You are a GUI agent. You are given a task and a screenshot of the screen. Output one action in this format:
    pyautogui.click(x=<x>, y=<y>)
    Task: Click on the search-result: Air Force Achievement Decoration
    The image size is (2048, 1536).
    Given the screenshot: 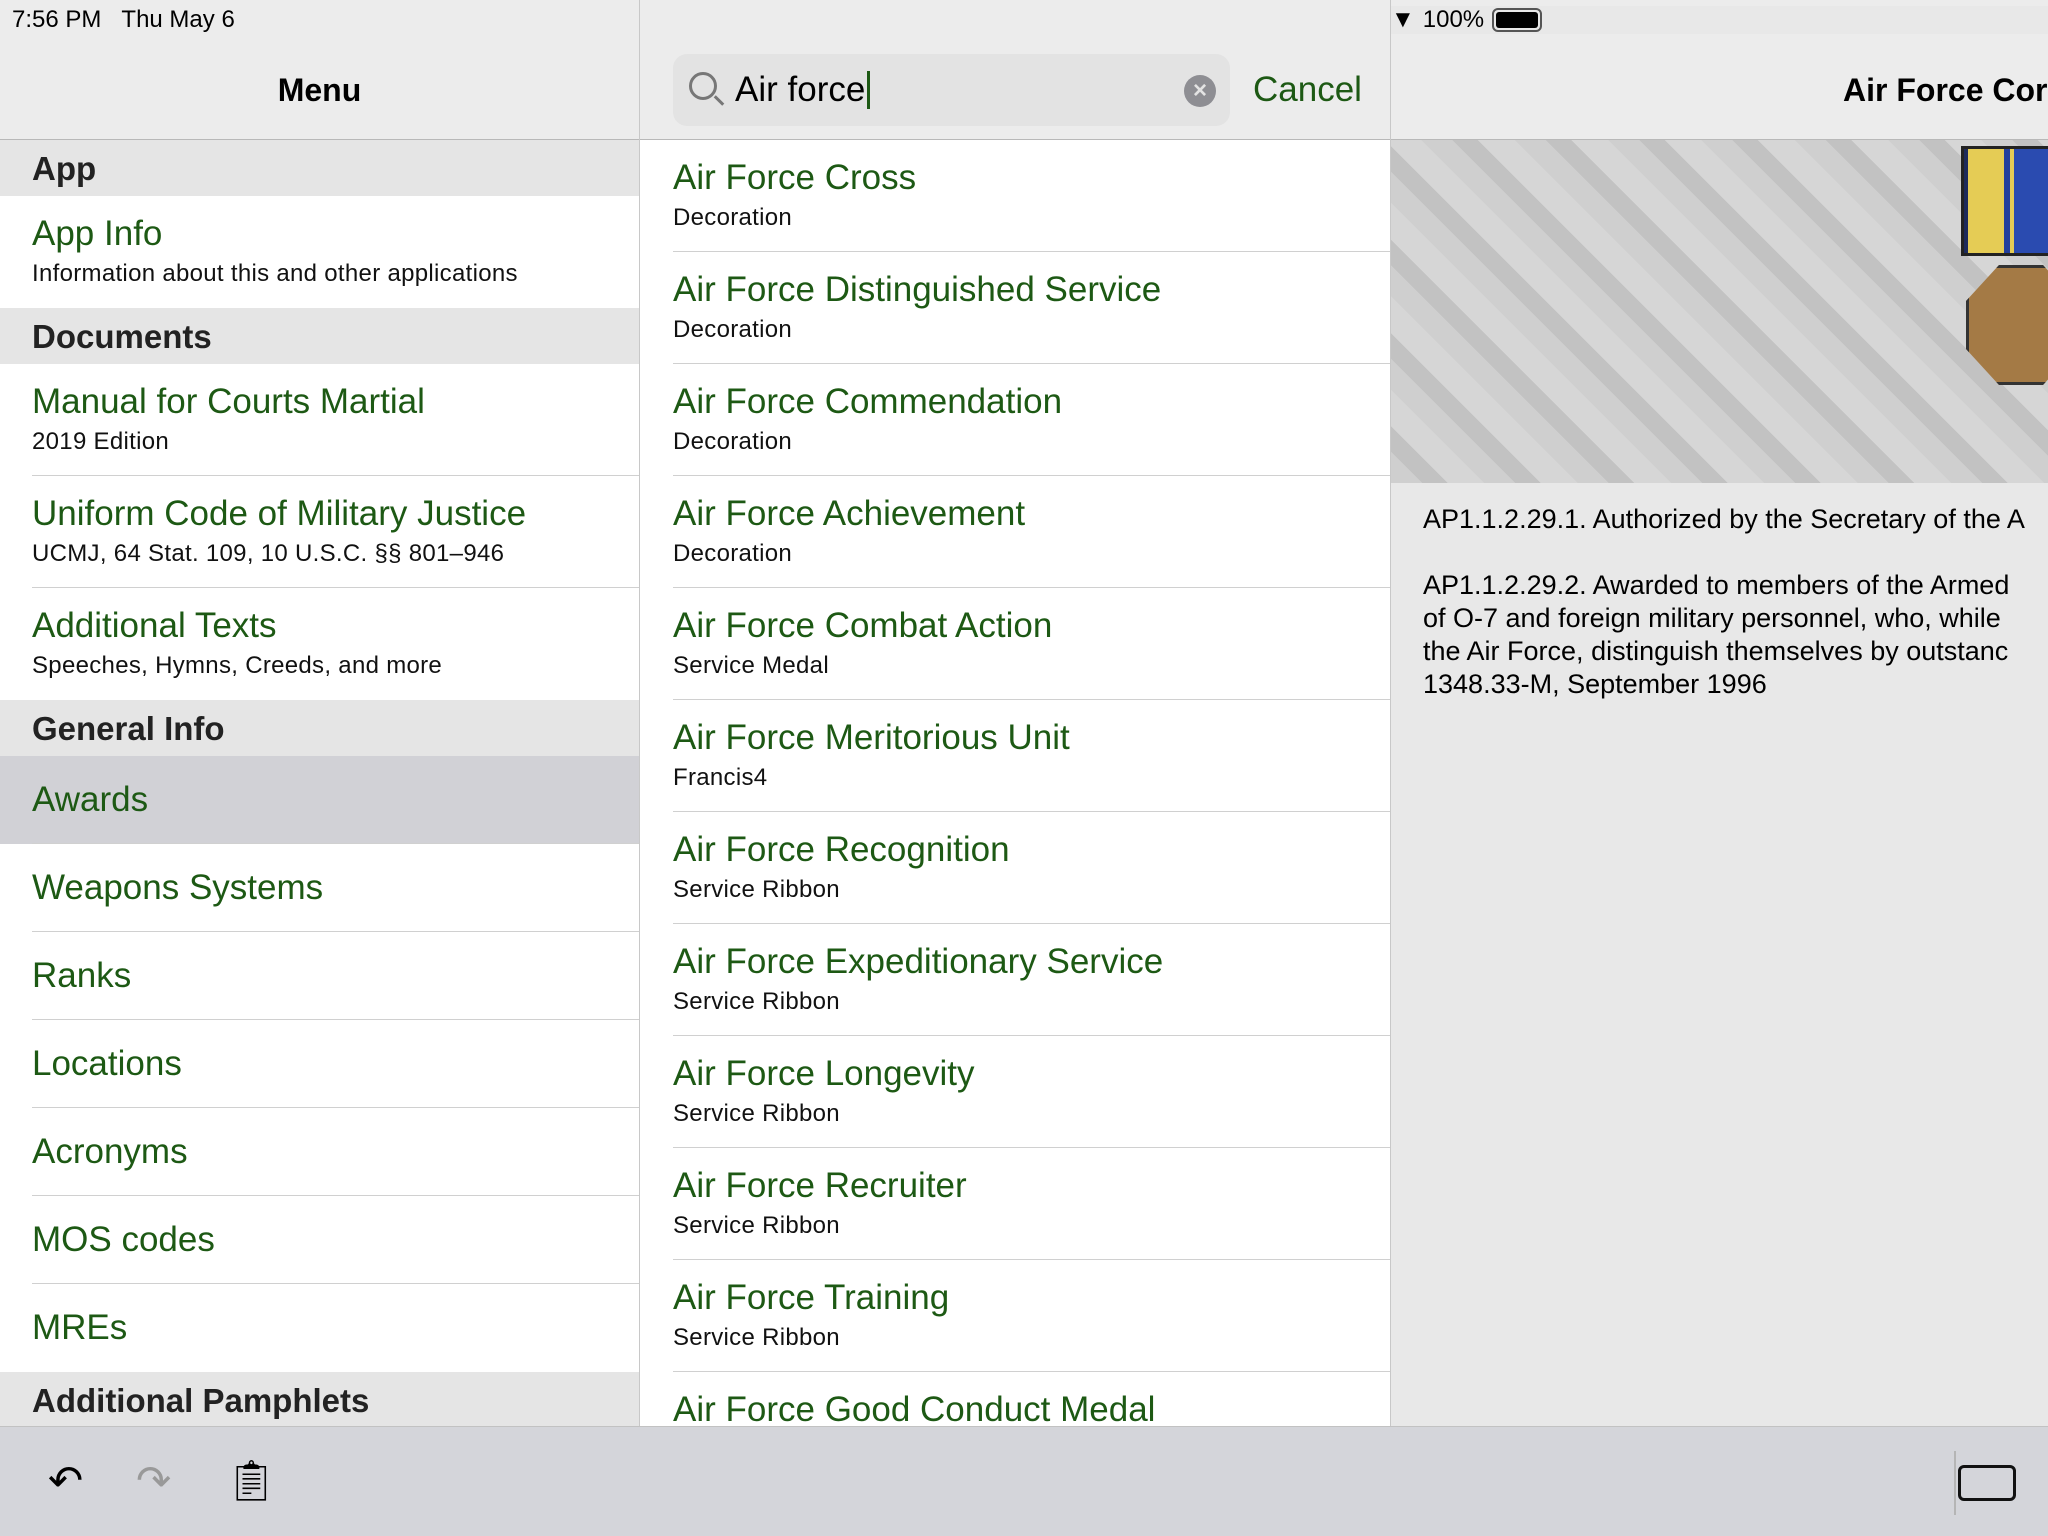 What is the action you would take?
    pyautogui.click(x=1015, y=532)
    